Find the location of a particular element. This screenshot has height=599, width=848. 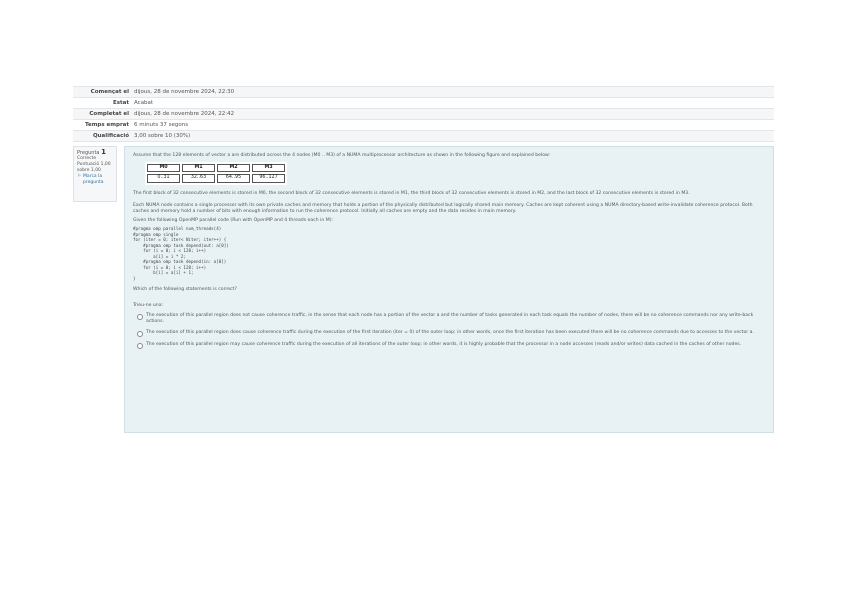

flag-question-link: ⚐ Marca la pregunta is located at coordinates (95, 180).